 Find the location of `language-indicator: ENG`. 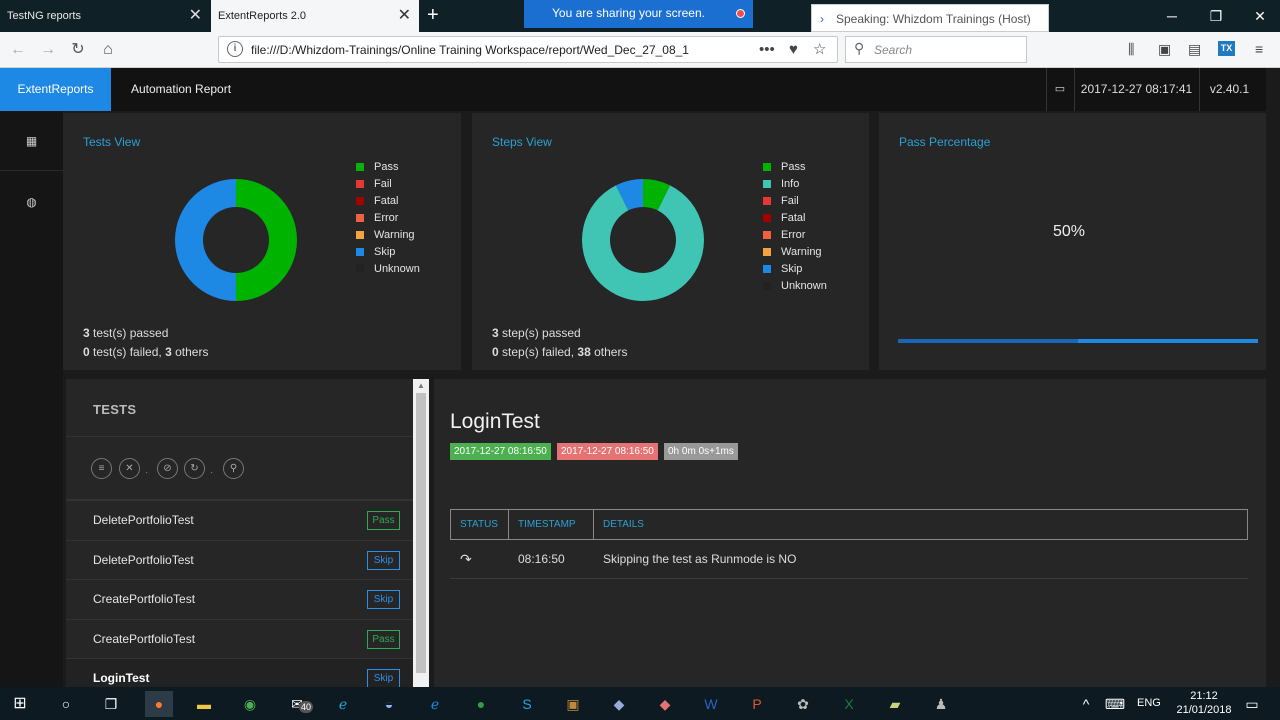

language-indicator: ENG is located at coordinates (1149, 703).